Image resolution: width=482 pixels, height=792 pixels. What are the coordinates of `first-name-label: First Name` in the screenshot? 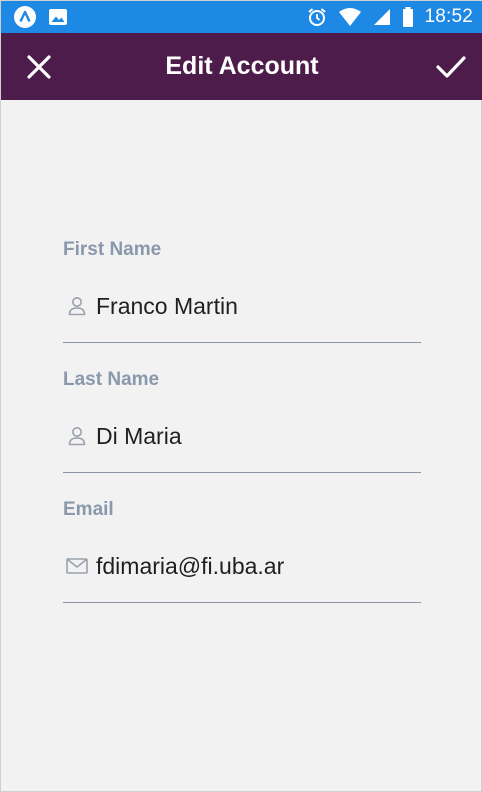 It's located at (112, 249).